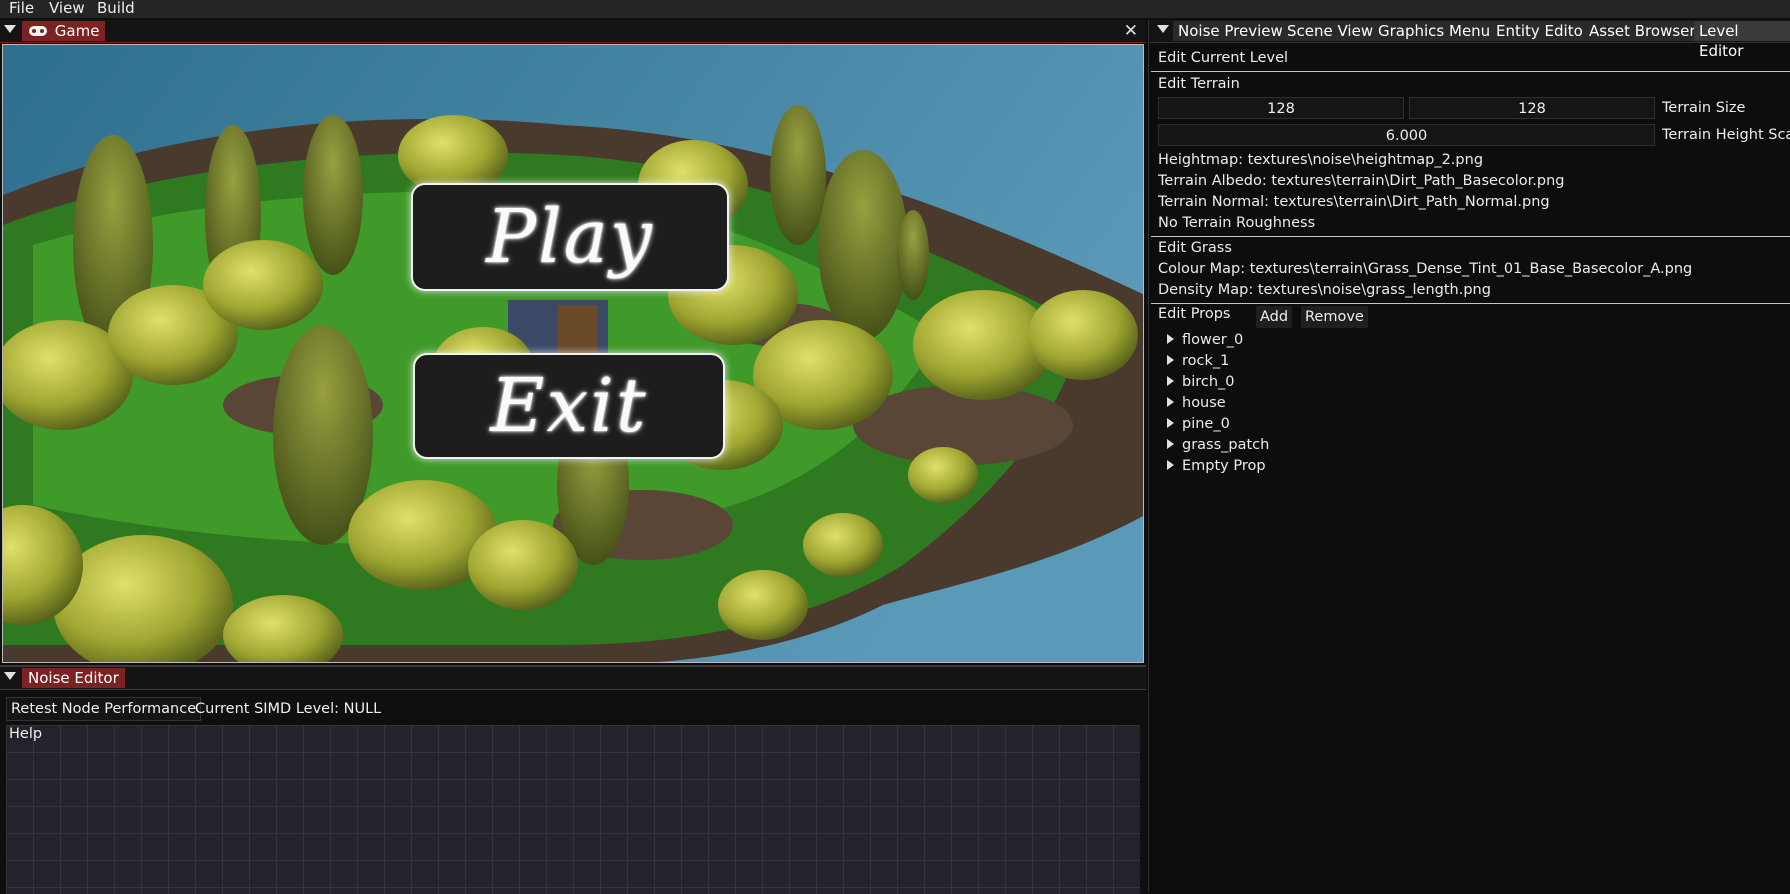 Image resolution: width=1790 pixels, height=894 pixels. What do you see at coordinates (77, 31) in the screenshot?
I see `tab-game-label: Game` at bounding box center [77, 31].